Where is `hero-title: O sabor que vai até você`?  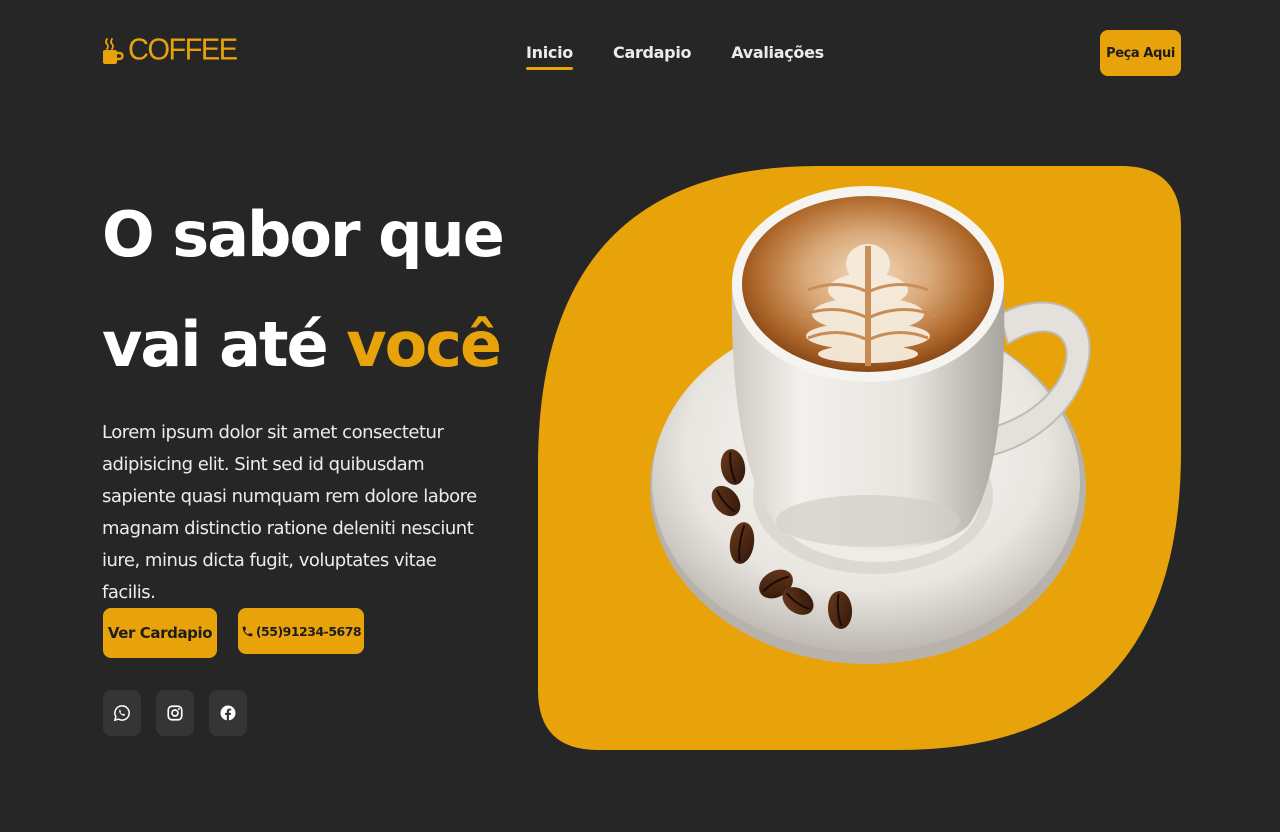
hero-title: O sabor que vai até você is located at coordinates (303, 290).